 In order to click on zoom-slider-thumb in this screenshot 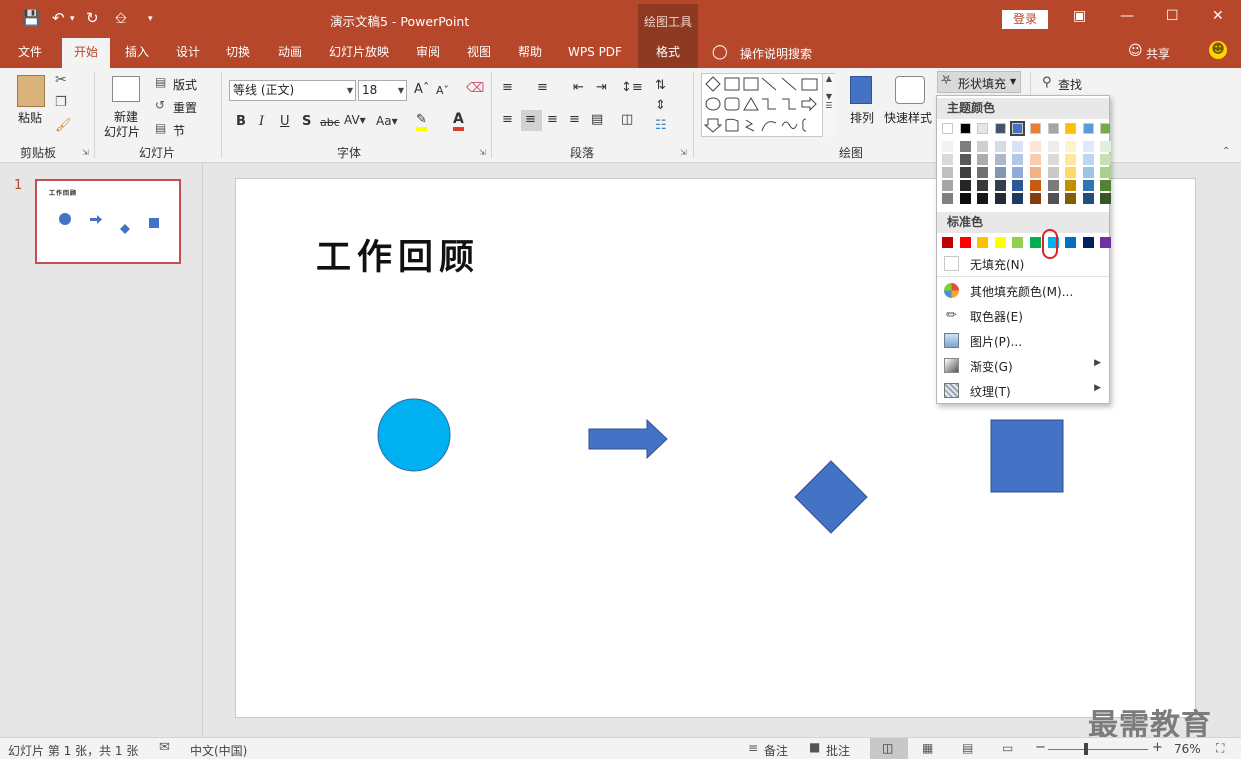, I will do `click(1086, 749)`.